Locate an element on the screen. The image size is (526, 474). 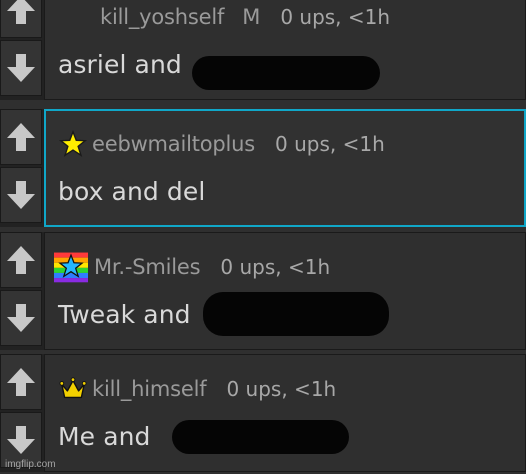
comment-text: Me and is located at coordinates (104, 436).